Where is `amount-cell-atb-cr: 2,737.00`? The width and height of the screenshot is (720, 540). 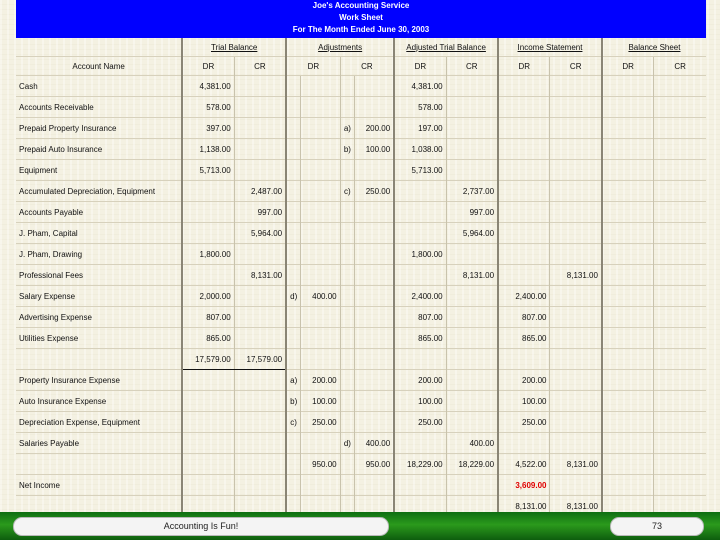
amount-cell-atb-cr: 2,737.00 is located at coordinates (472, 191).